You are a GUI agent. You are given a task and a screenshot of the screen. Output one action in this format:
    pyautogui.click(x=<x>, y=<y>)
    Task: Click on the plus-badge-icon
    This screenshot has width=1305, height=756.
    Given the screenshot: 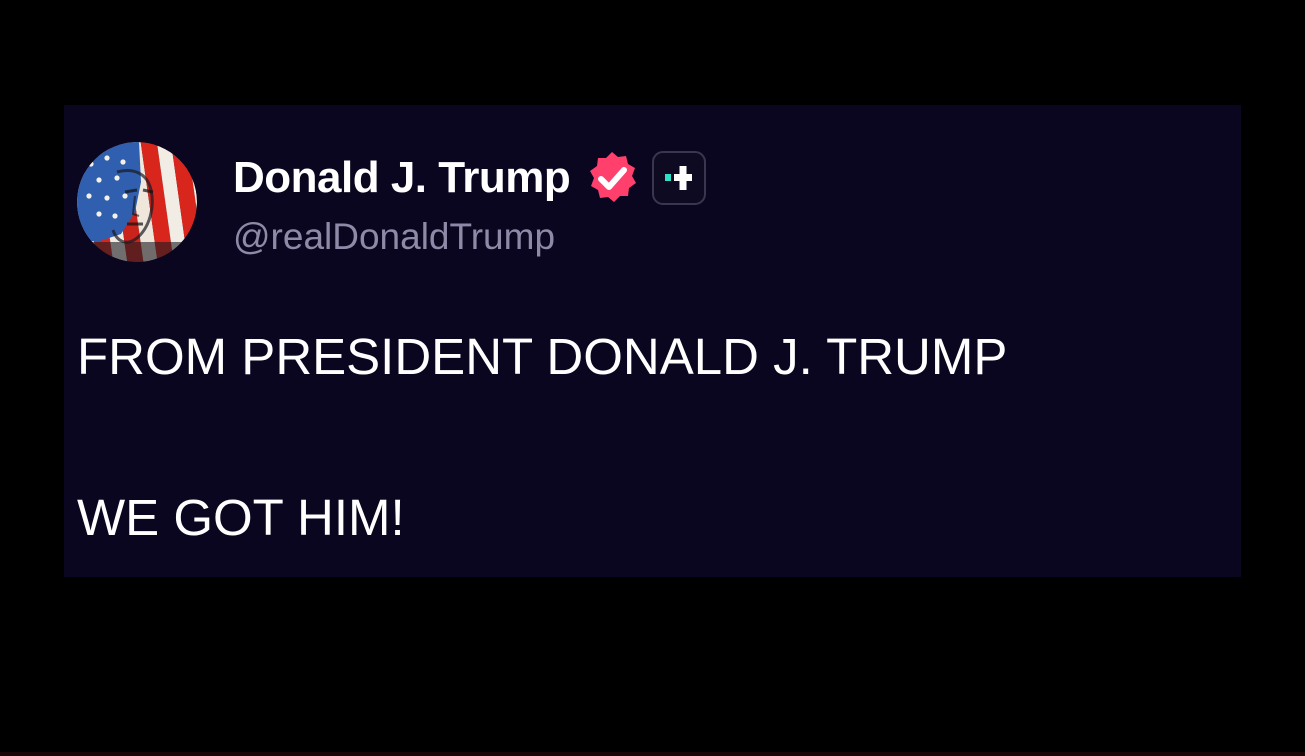 What is the action you would take?
    pyautogui.click(x=679, y=178)
    